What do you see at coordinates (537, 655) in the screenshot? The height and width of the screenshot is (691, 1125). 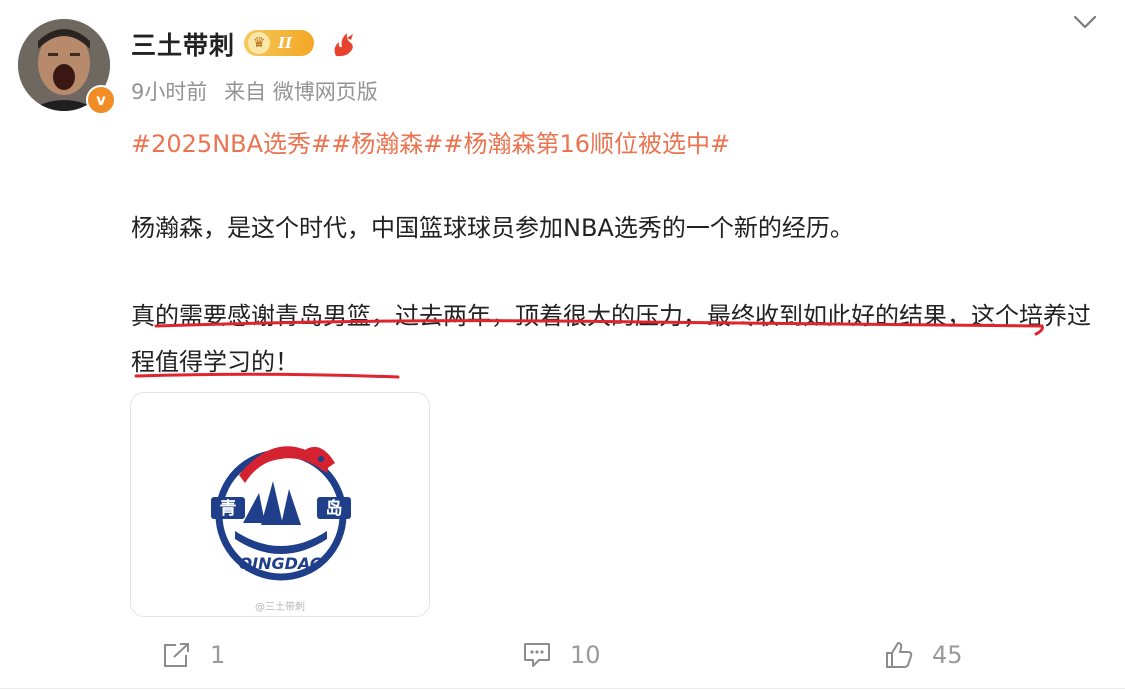 I see `comment-icon` at bounding box center [537, 655].